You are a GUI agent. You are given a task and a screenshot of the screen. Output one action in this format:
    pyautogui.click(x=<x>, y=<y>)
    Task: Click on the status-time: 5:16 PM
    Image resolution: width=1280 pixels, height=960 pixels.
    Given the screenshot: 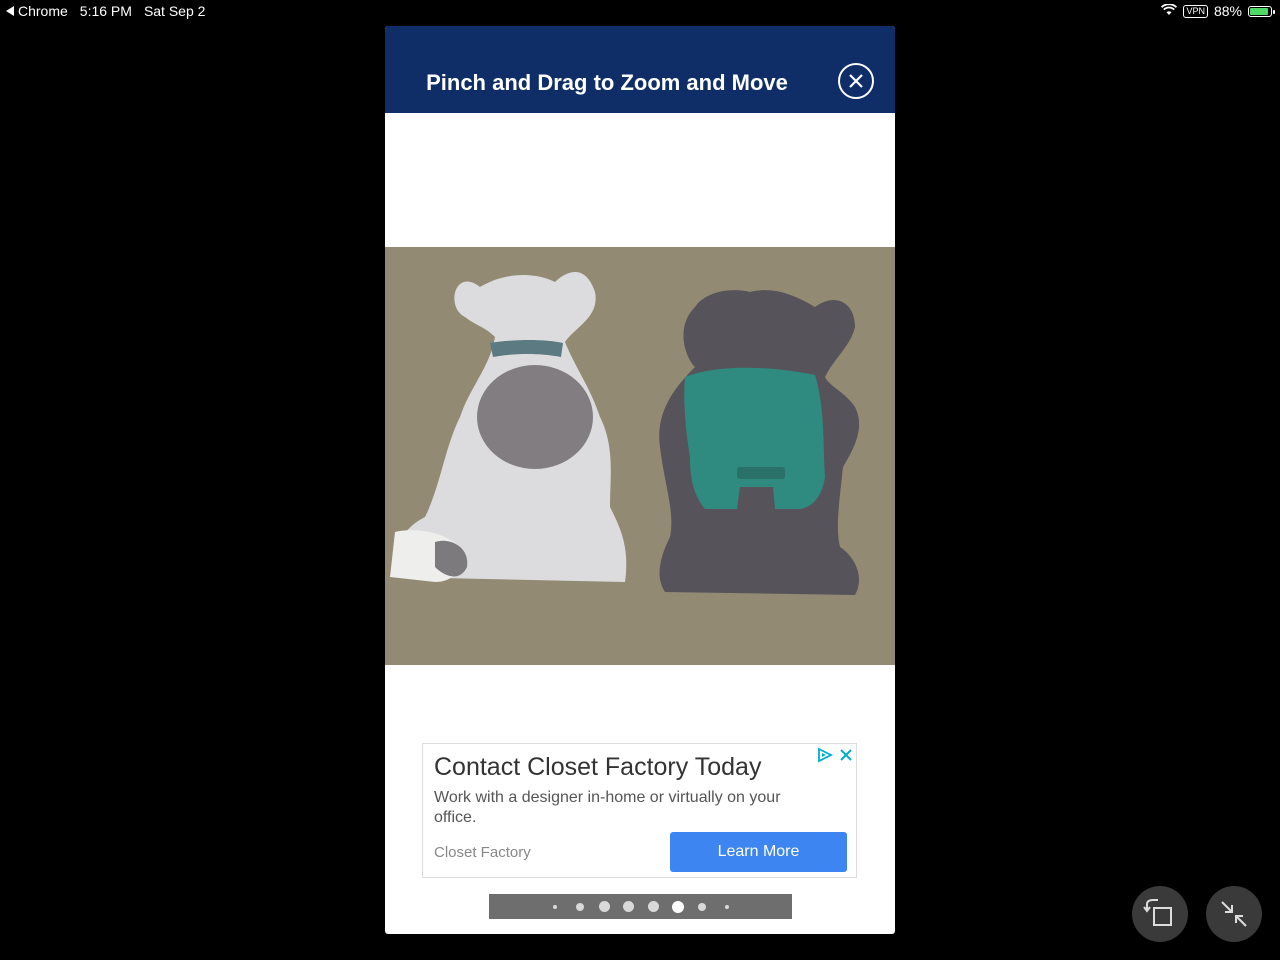 What is the action you would take?
    pyautogui.click(x=105, y=11)
    